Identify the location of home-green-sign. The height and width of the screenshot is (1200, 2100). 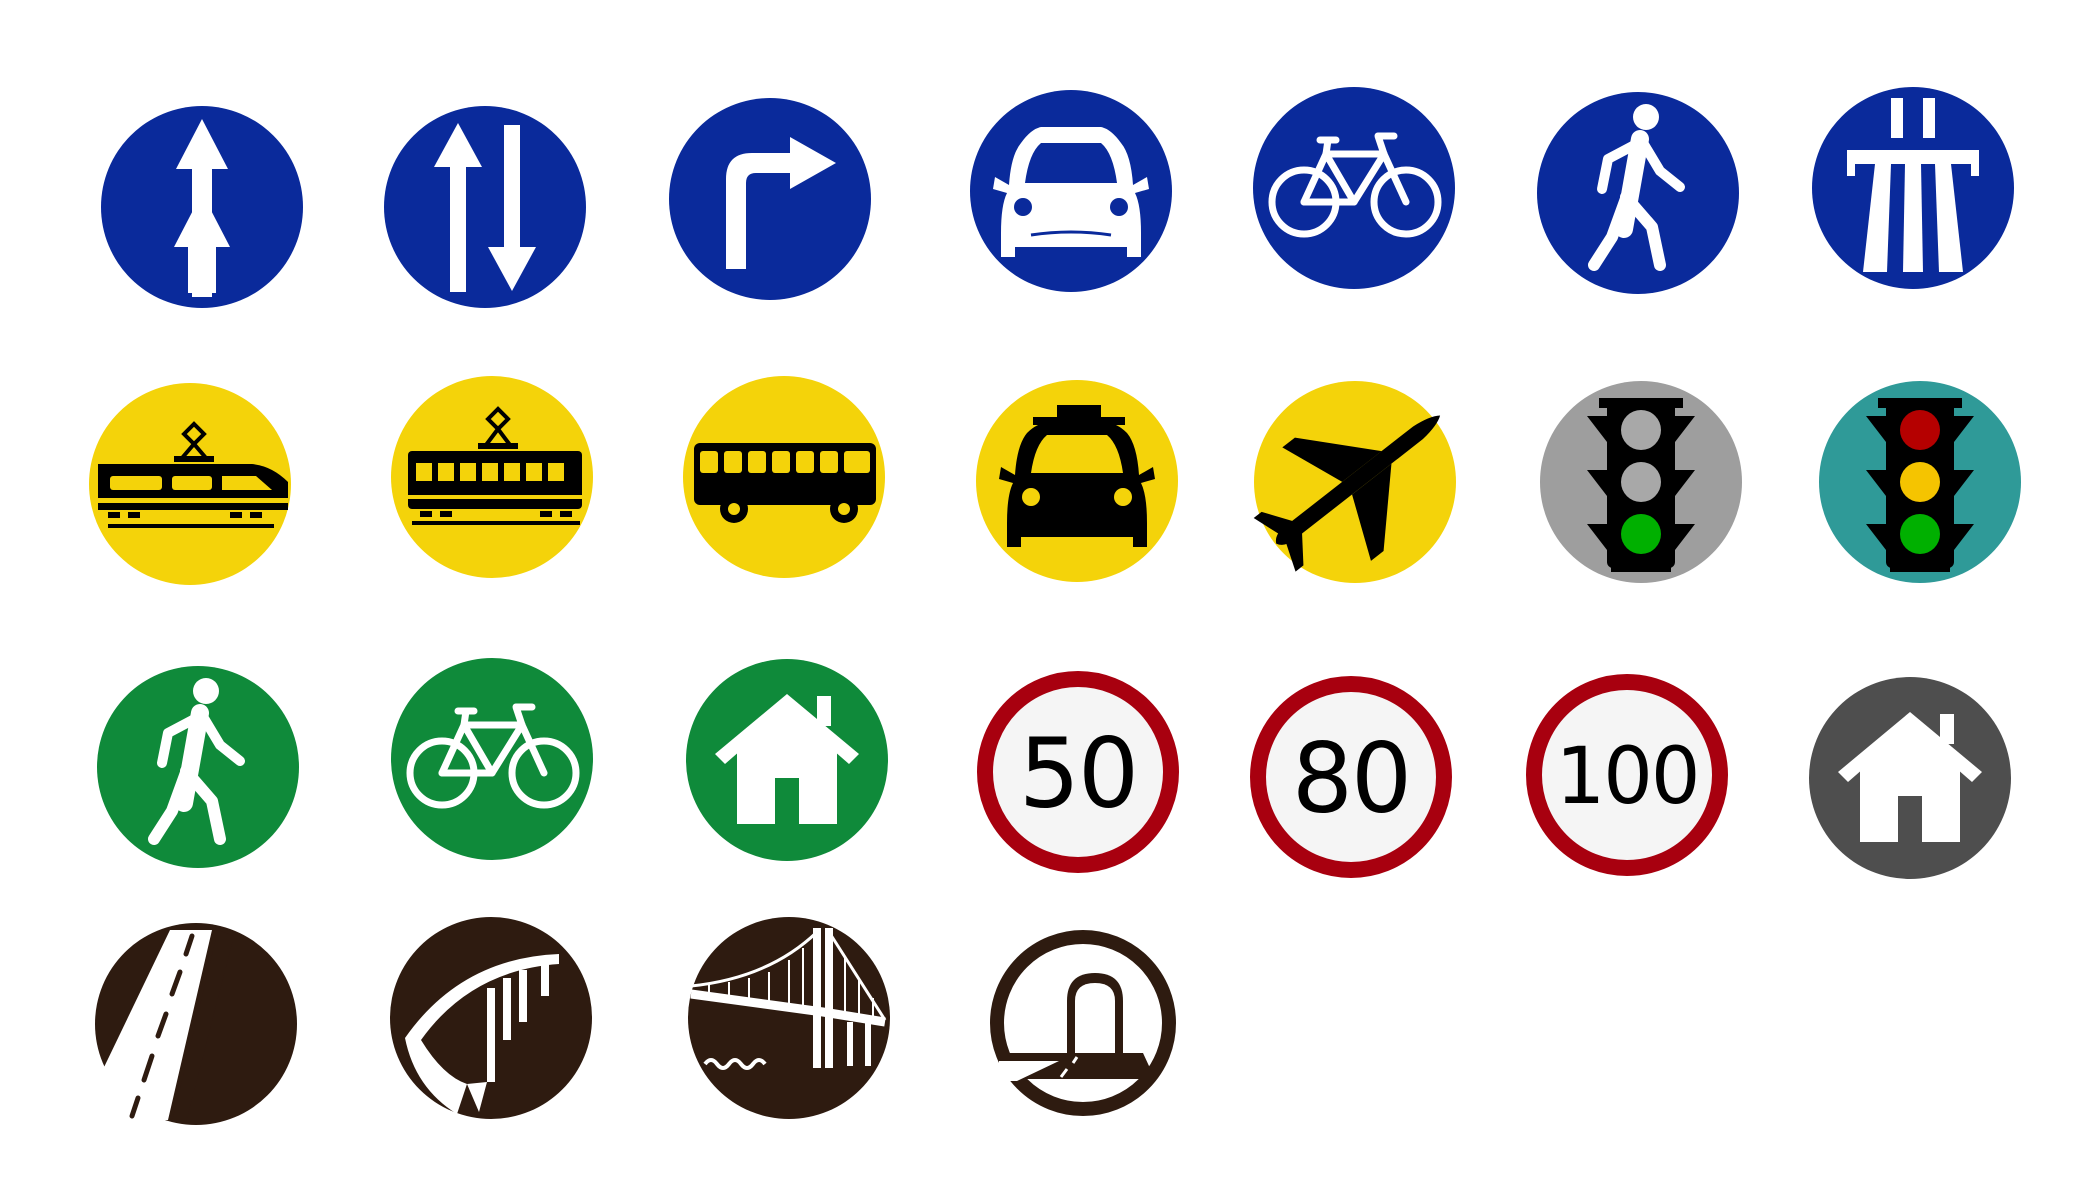
(787, 760).